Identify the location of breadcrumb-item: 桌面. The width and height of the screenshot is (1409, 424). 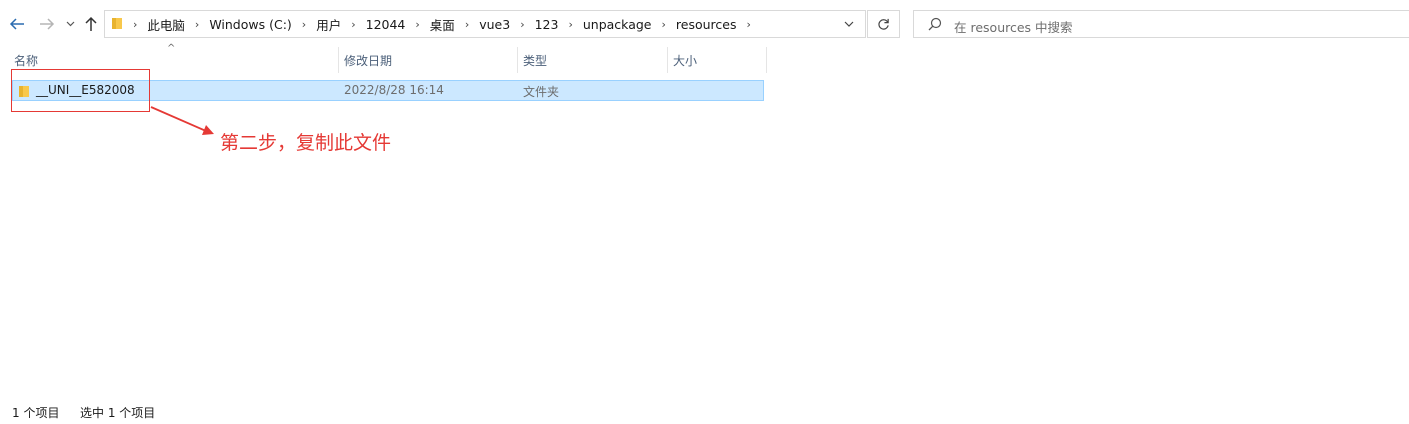
(442, 24).